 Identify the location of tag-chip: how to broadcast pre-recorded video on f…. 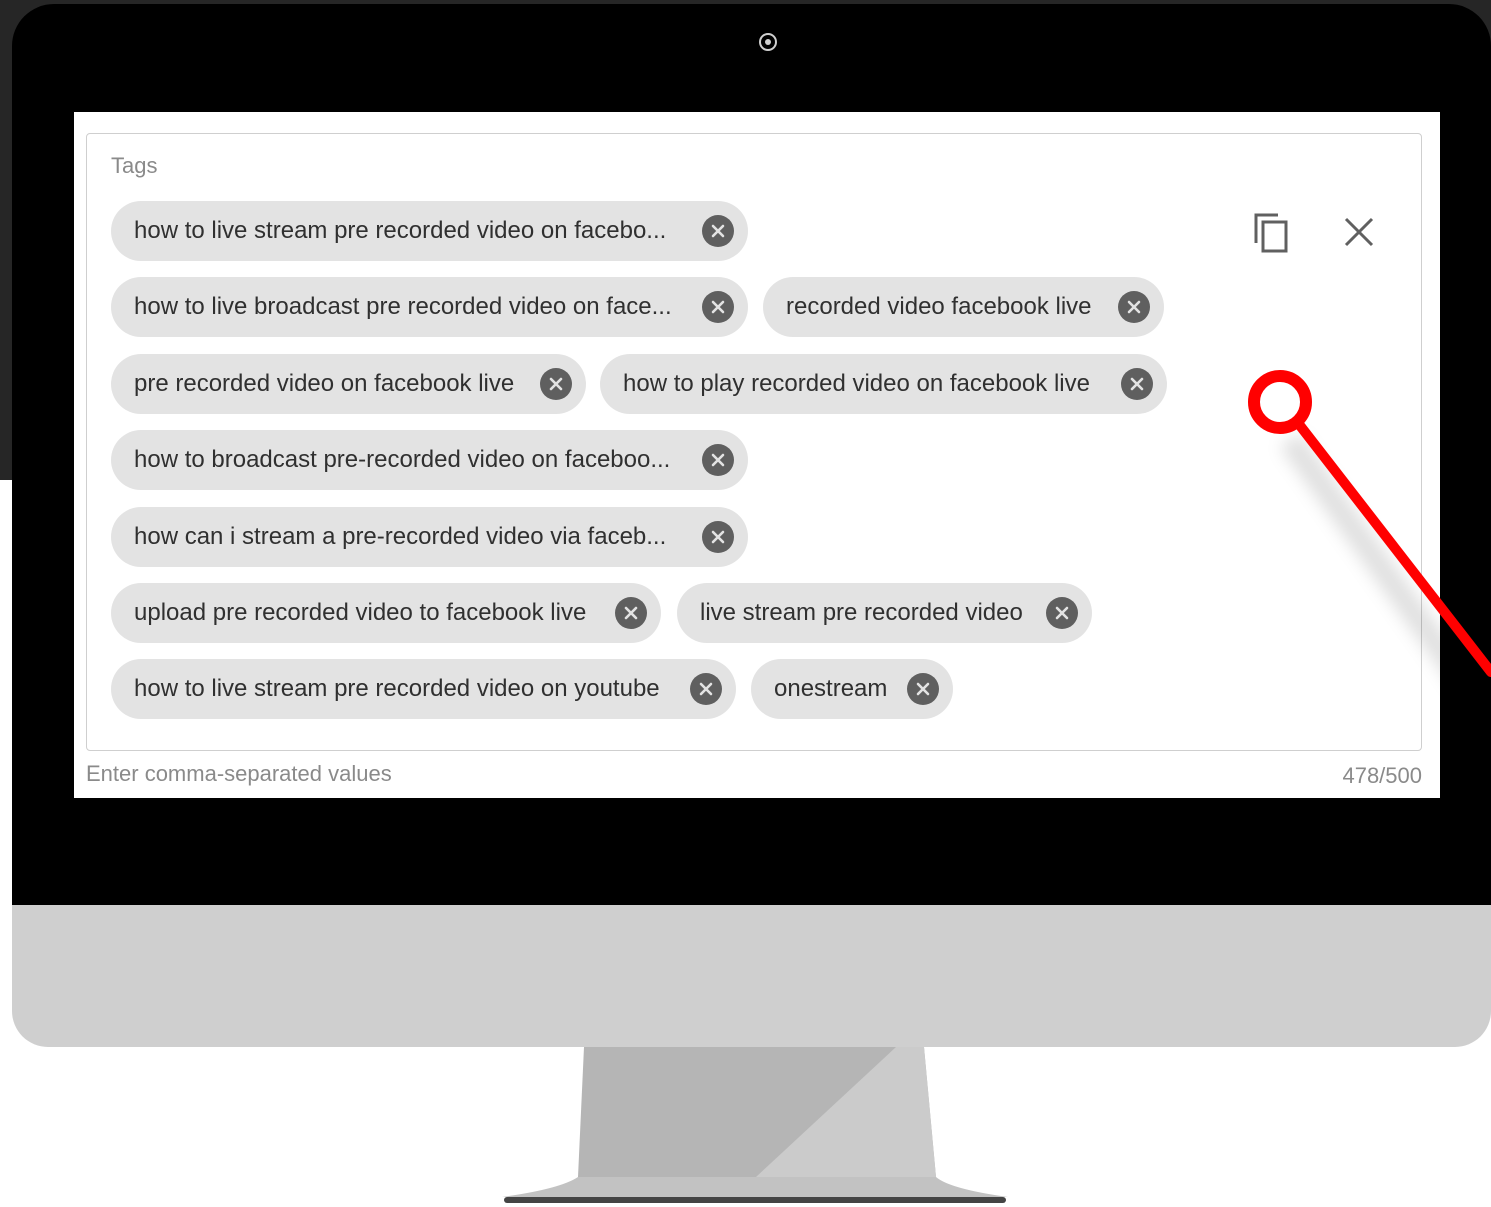
(429, 460).